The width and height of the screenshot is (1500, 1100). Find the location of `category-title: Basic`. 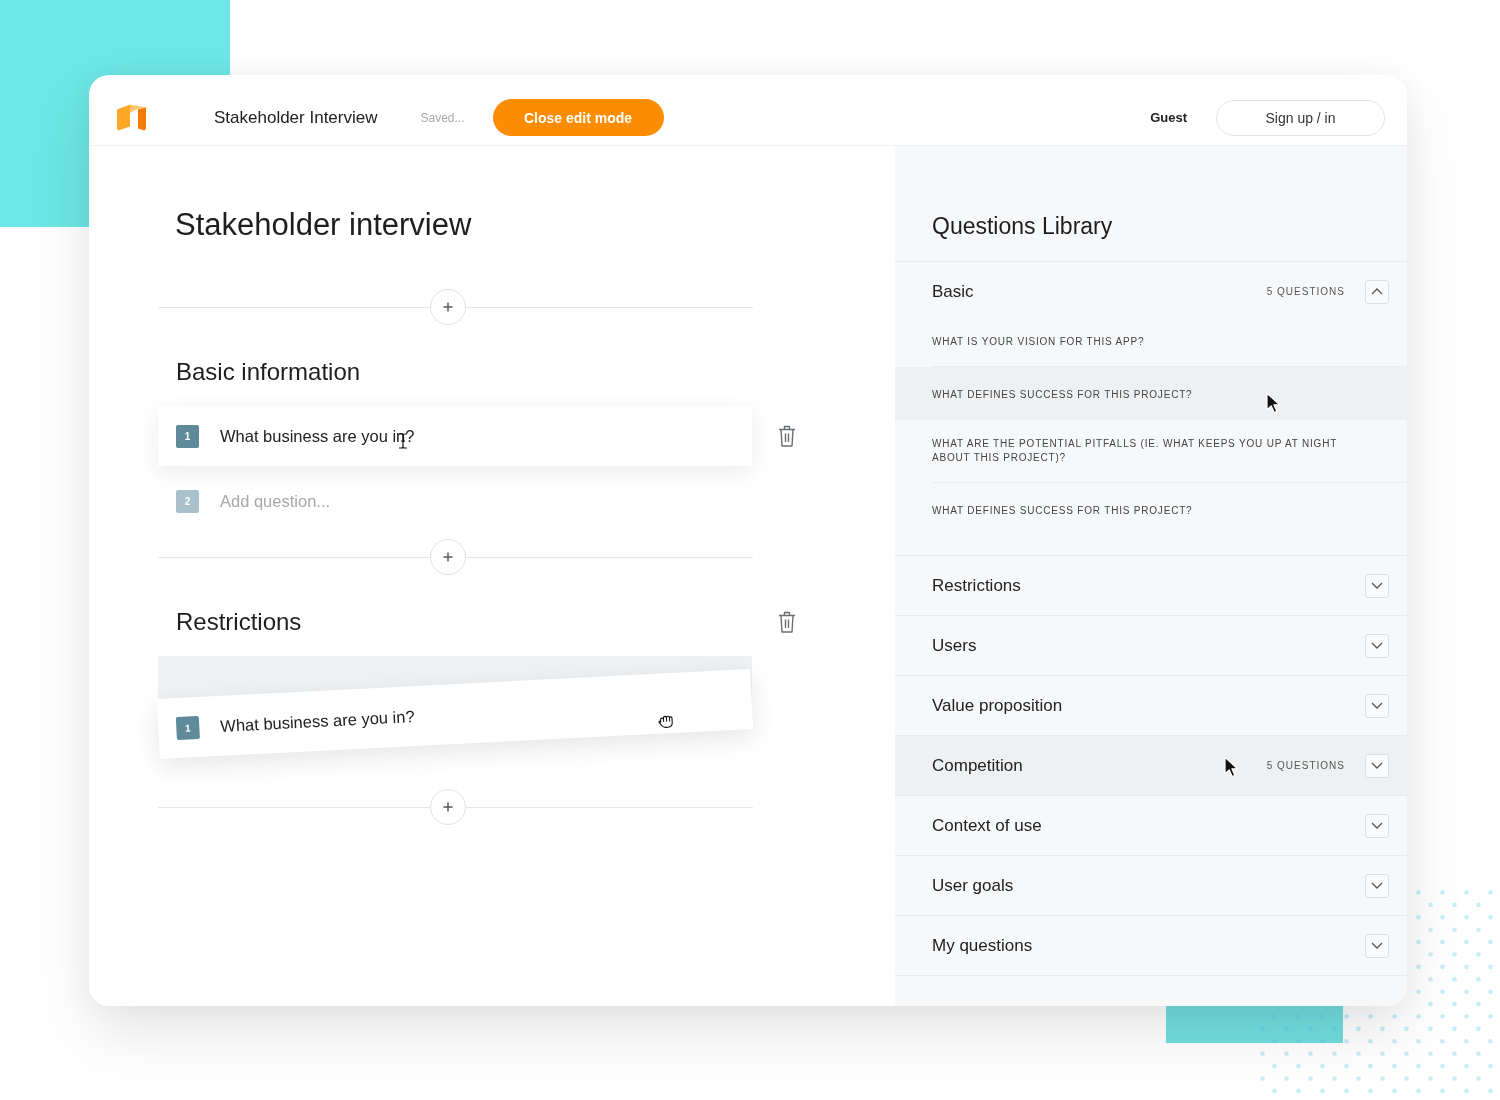

category-title: Basic is located at coordinates (953, 291).